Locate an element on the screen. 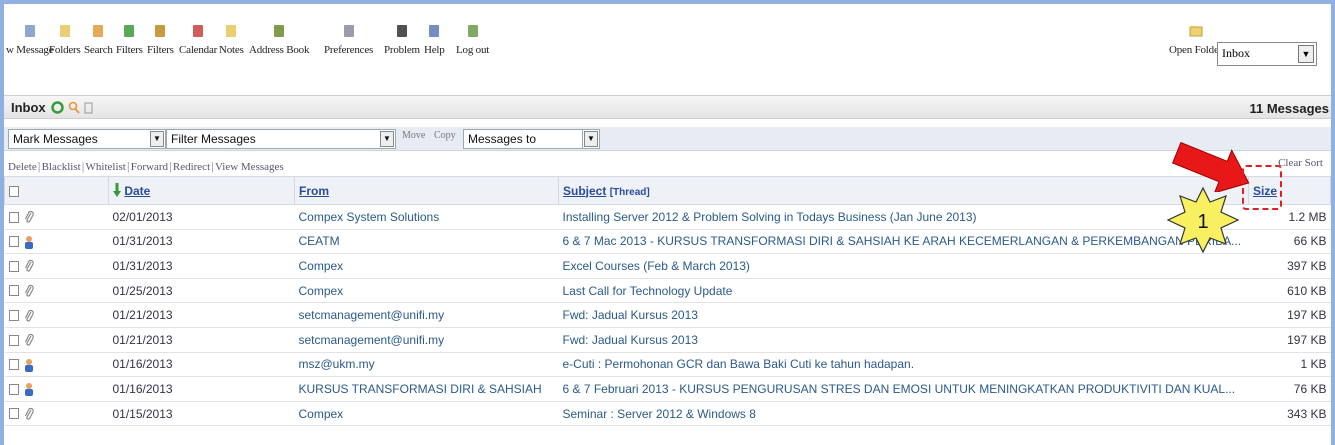  from-header: From is located at coordinates (426, 190).